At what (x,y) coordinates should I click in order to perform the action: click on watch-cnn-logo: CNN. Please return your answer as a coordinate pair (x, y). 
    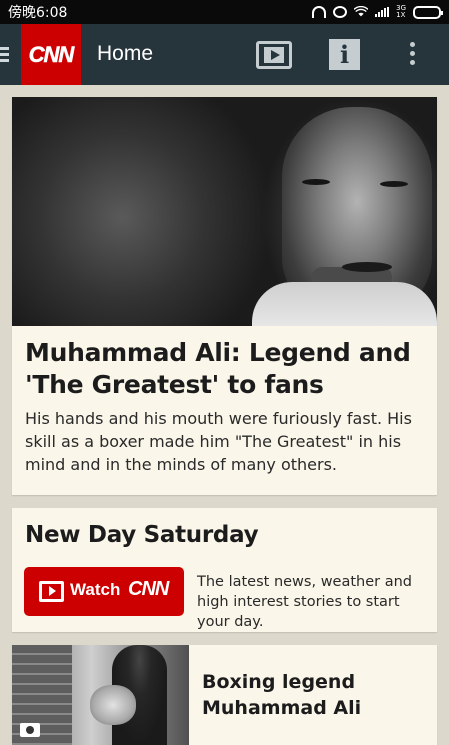
    Looking at the image, I should click on (148, 589).